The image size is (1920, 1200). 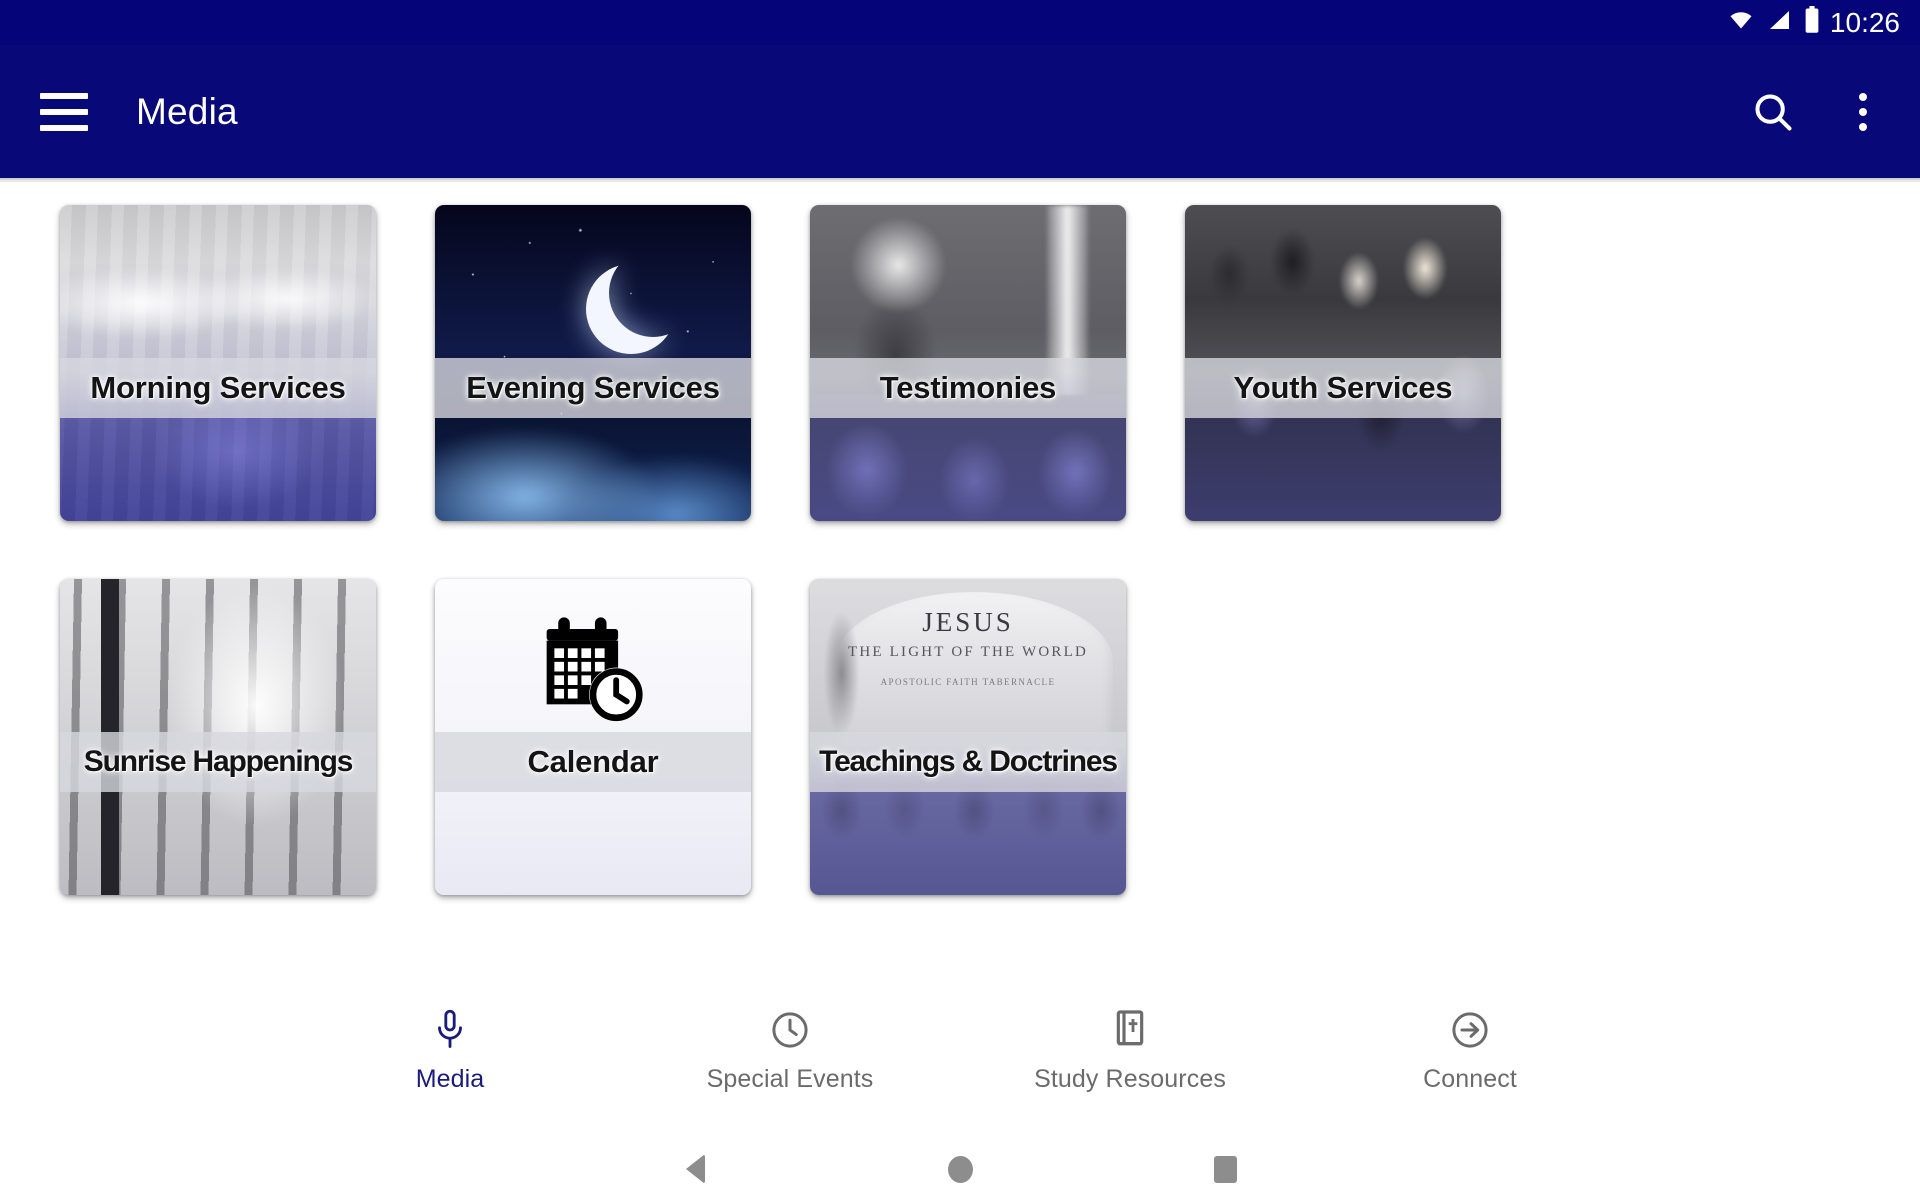 What do you see at coordinates (960, 180) in the screenshot?
I see `toolbar-shadow` at bounding box center [960, 180].